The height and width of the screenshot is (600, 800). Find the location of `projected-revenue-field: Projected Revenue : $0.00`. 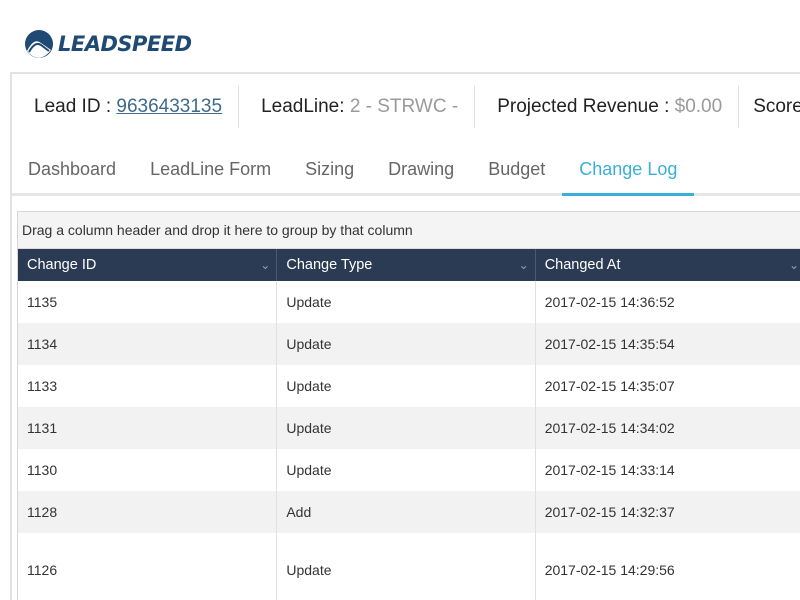

projected-revenue-field: Projected Revenue : $0.00 is located at coordinates (607, 107).